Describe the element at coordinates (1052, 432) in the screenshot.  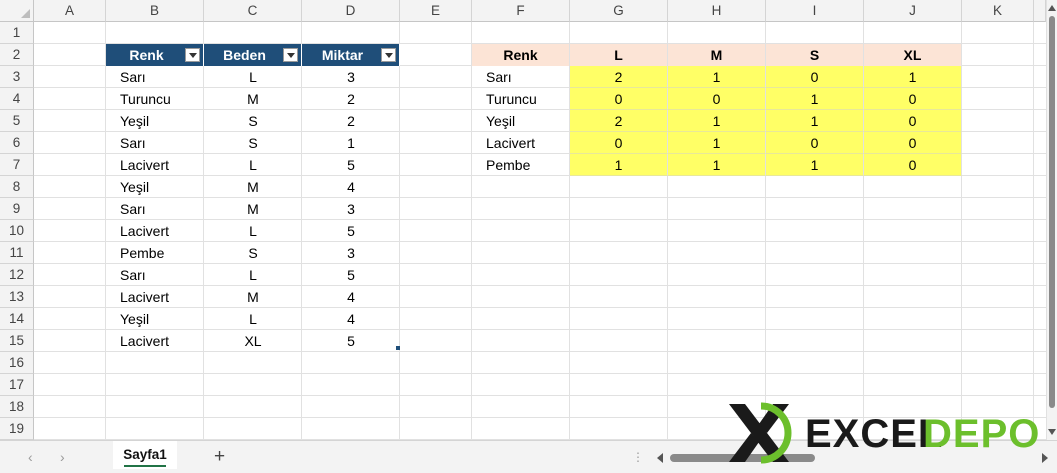
I see `scroll-down-icon` at that location.